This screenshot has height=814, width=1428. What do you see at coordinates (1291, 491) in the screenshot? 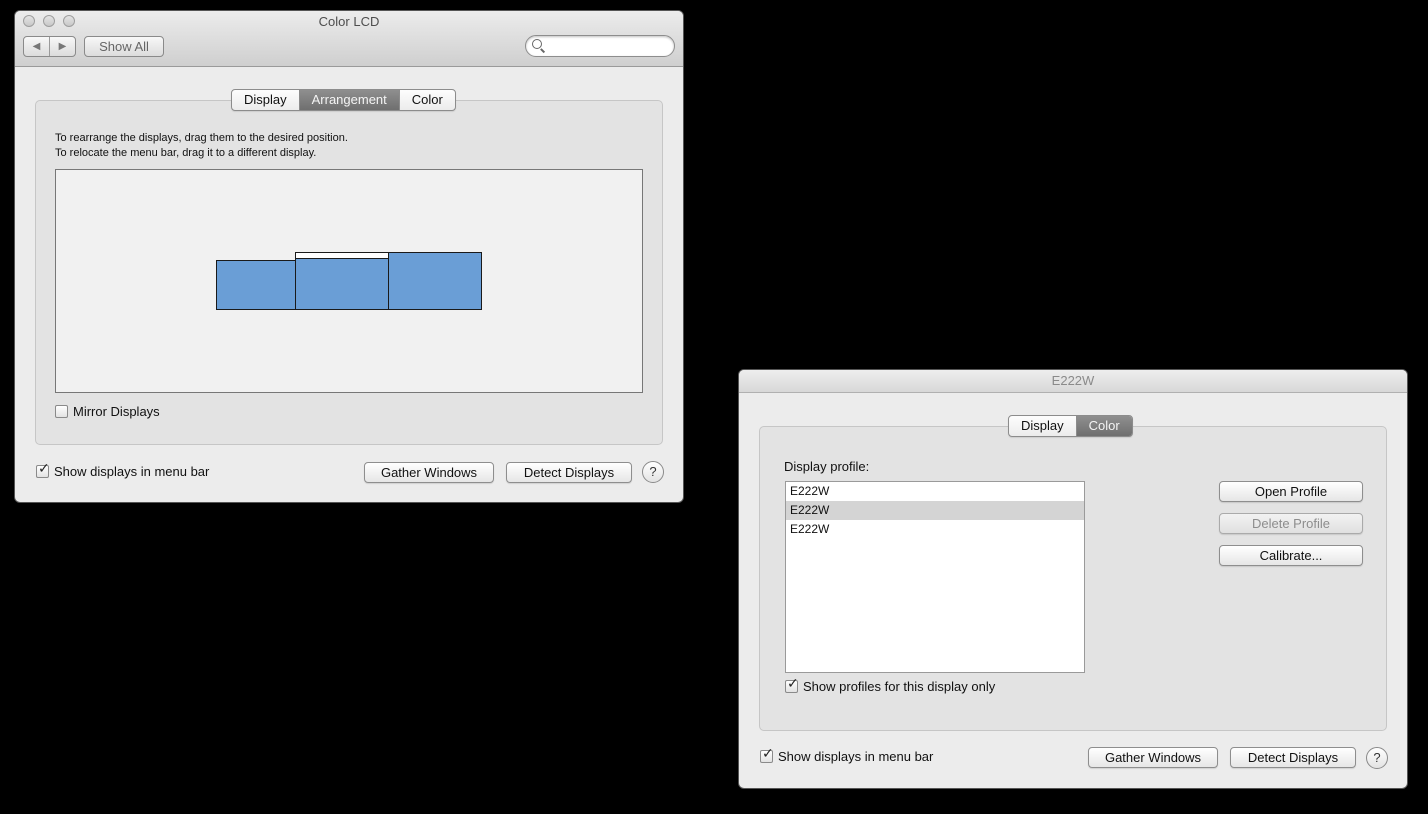
I see `open-profile-button: Open Profile` at bounding box center [1291, 491].